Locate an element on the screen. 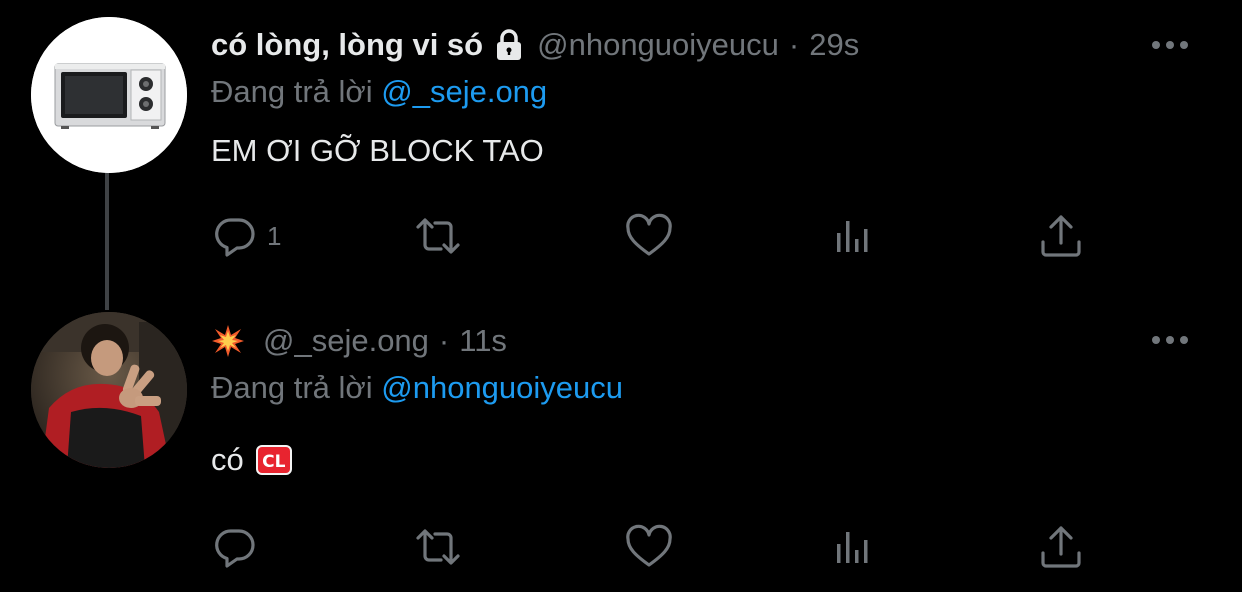  mention-link: @_seje.ong is located at coordinates (464, 91).